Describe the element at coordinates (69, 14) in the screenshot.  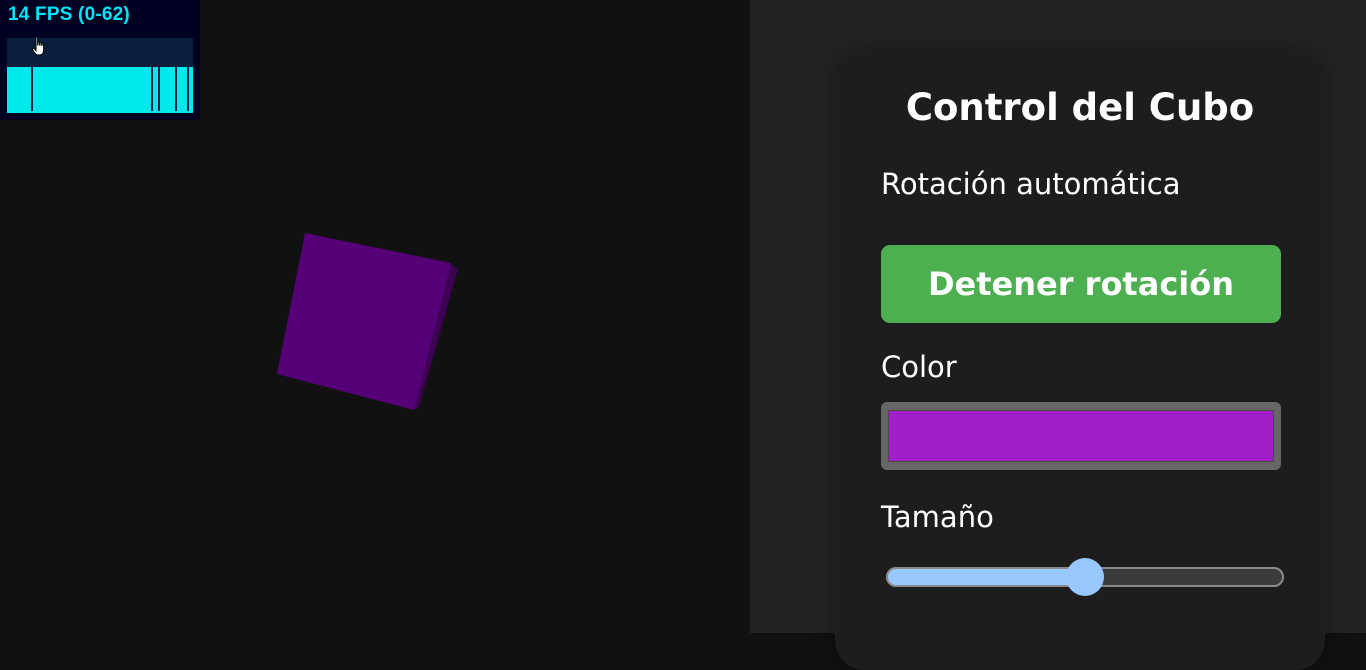
I see `fps-label: 14 FPS (0-62)` at that location.